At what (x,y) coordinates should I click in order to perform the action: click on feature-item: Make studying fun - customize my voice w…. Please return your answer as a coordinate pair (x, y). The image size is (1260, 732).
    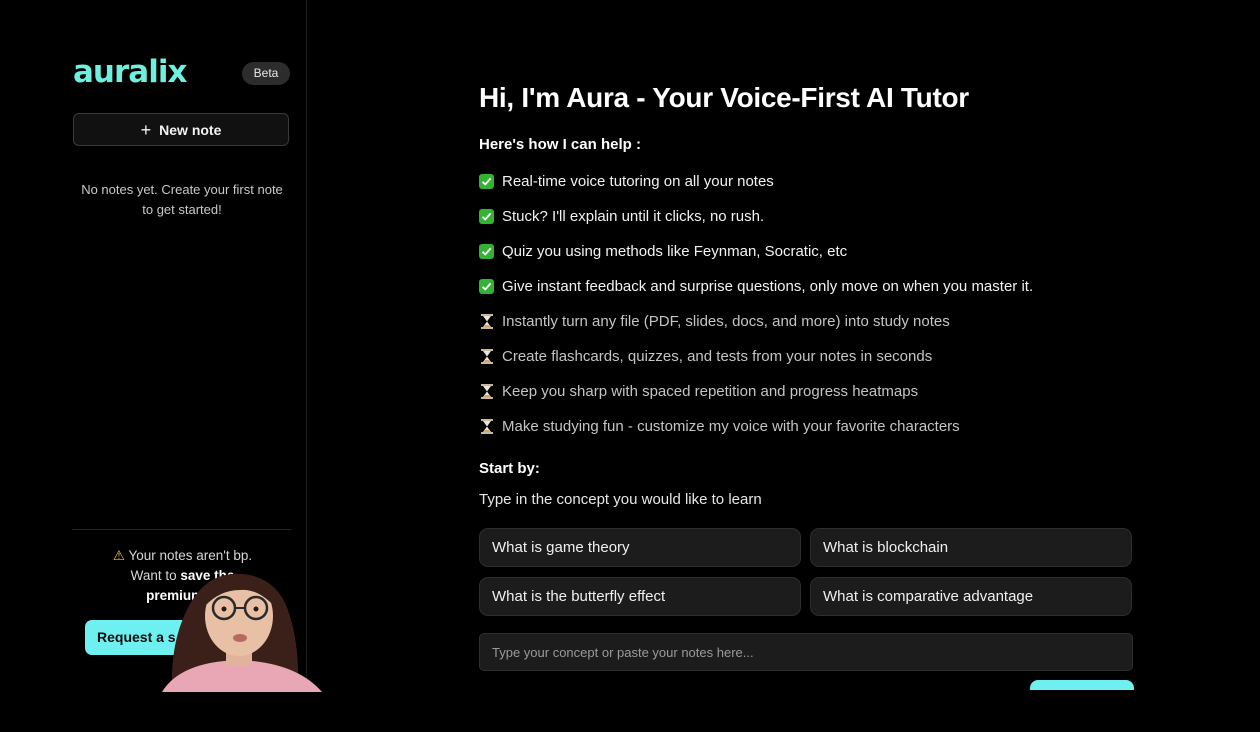
    Looking at the image, I should click on (756, 426).